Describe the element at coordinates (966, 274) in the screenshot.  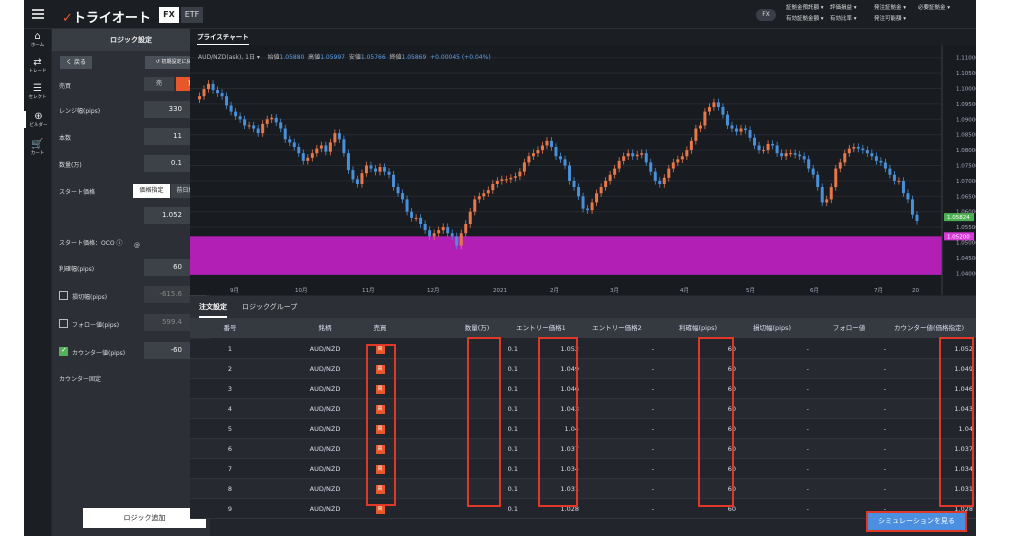
I see `y-tick-label: 1.04000` at that location.